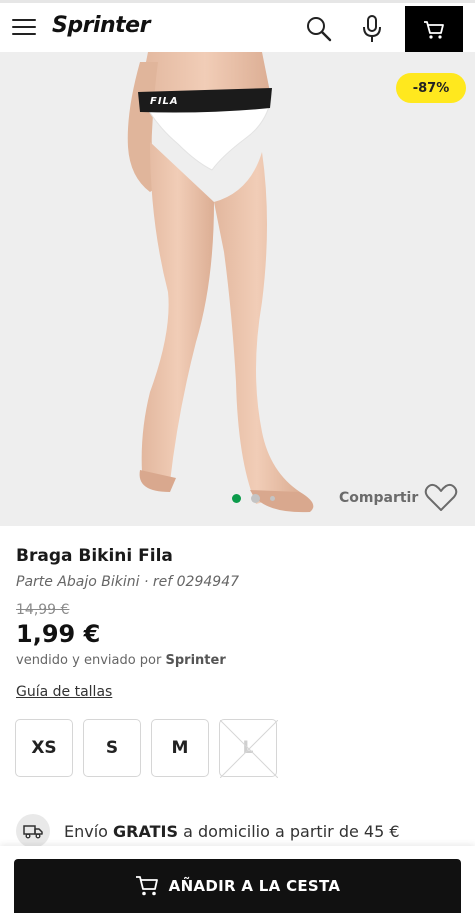 This screenshot has width=475, height=913. I want to click on menu-icon, so click(24, 28).